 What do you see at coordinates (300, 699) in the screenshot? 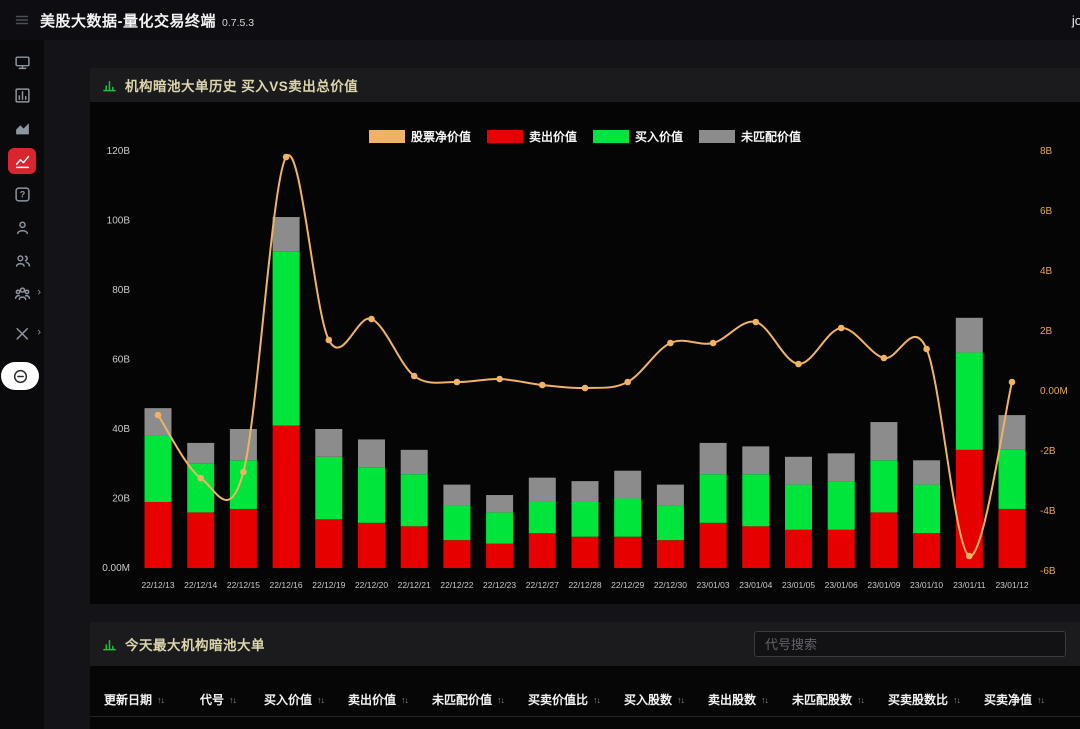
I see `column-header: 买入价值 ↑↓` at bounding box center [300, 699].